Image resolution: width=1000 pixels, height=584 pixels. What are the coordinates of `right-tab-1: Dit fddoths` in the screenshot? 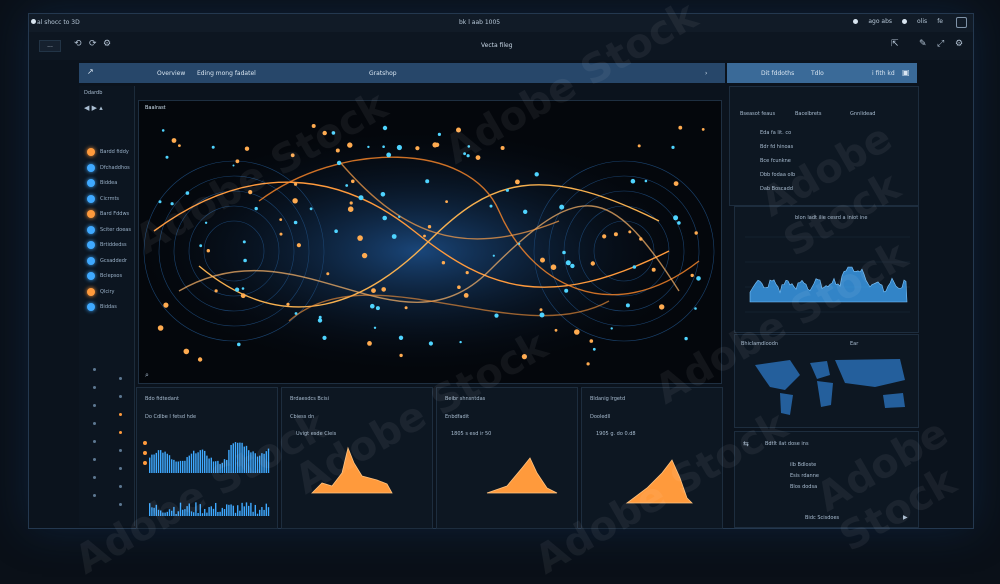 It's located at (777, 73).